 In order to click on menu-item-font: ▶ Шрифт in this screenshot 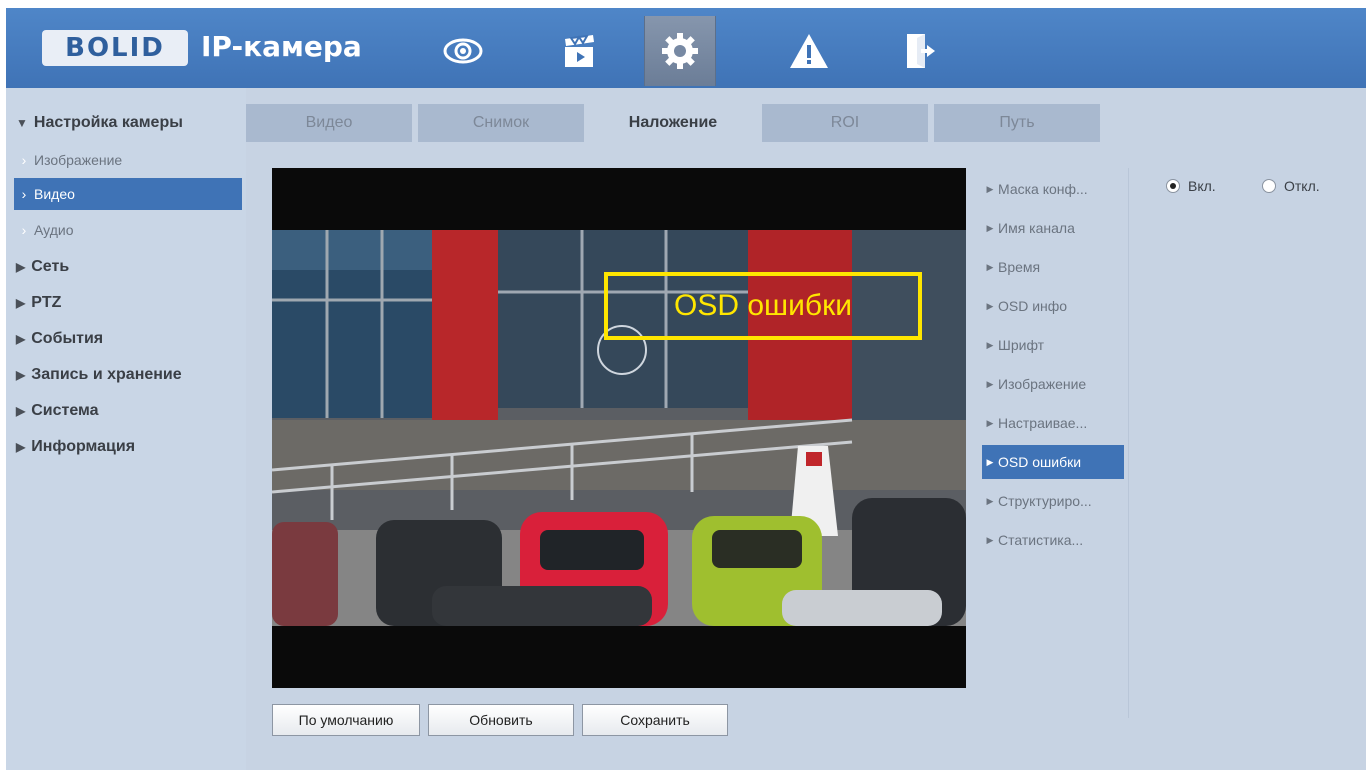, I will do `click(1053, 345)`.